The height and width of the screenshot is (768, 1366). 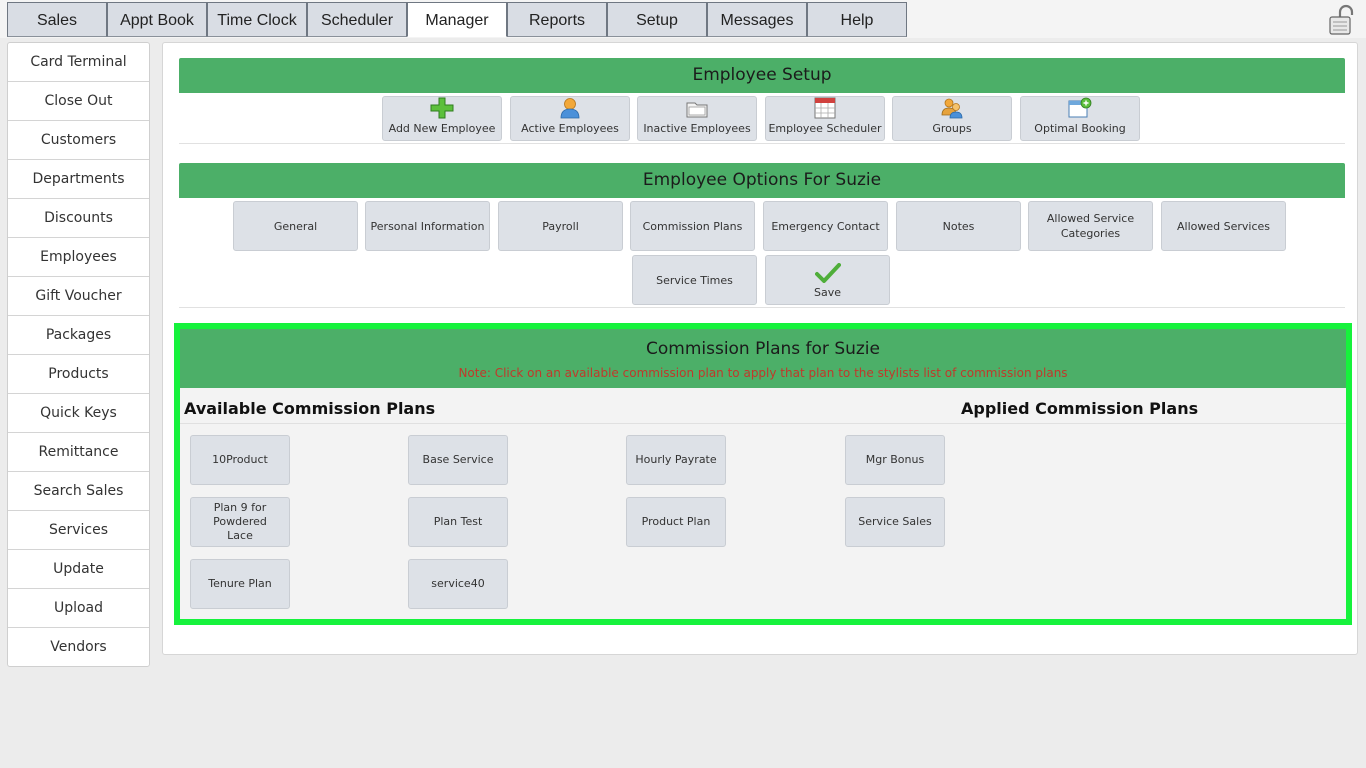 What do you see at coordinates (694, 280) in the screenshot?
I see `option-service-times-button: Service Times` at bounding box center [694, 280].